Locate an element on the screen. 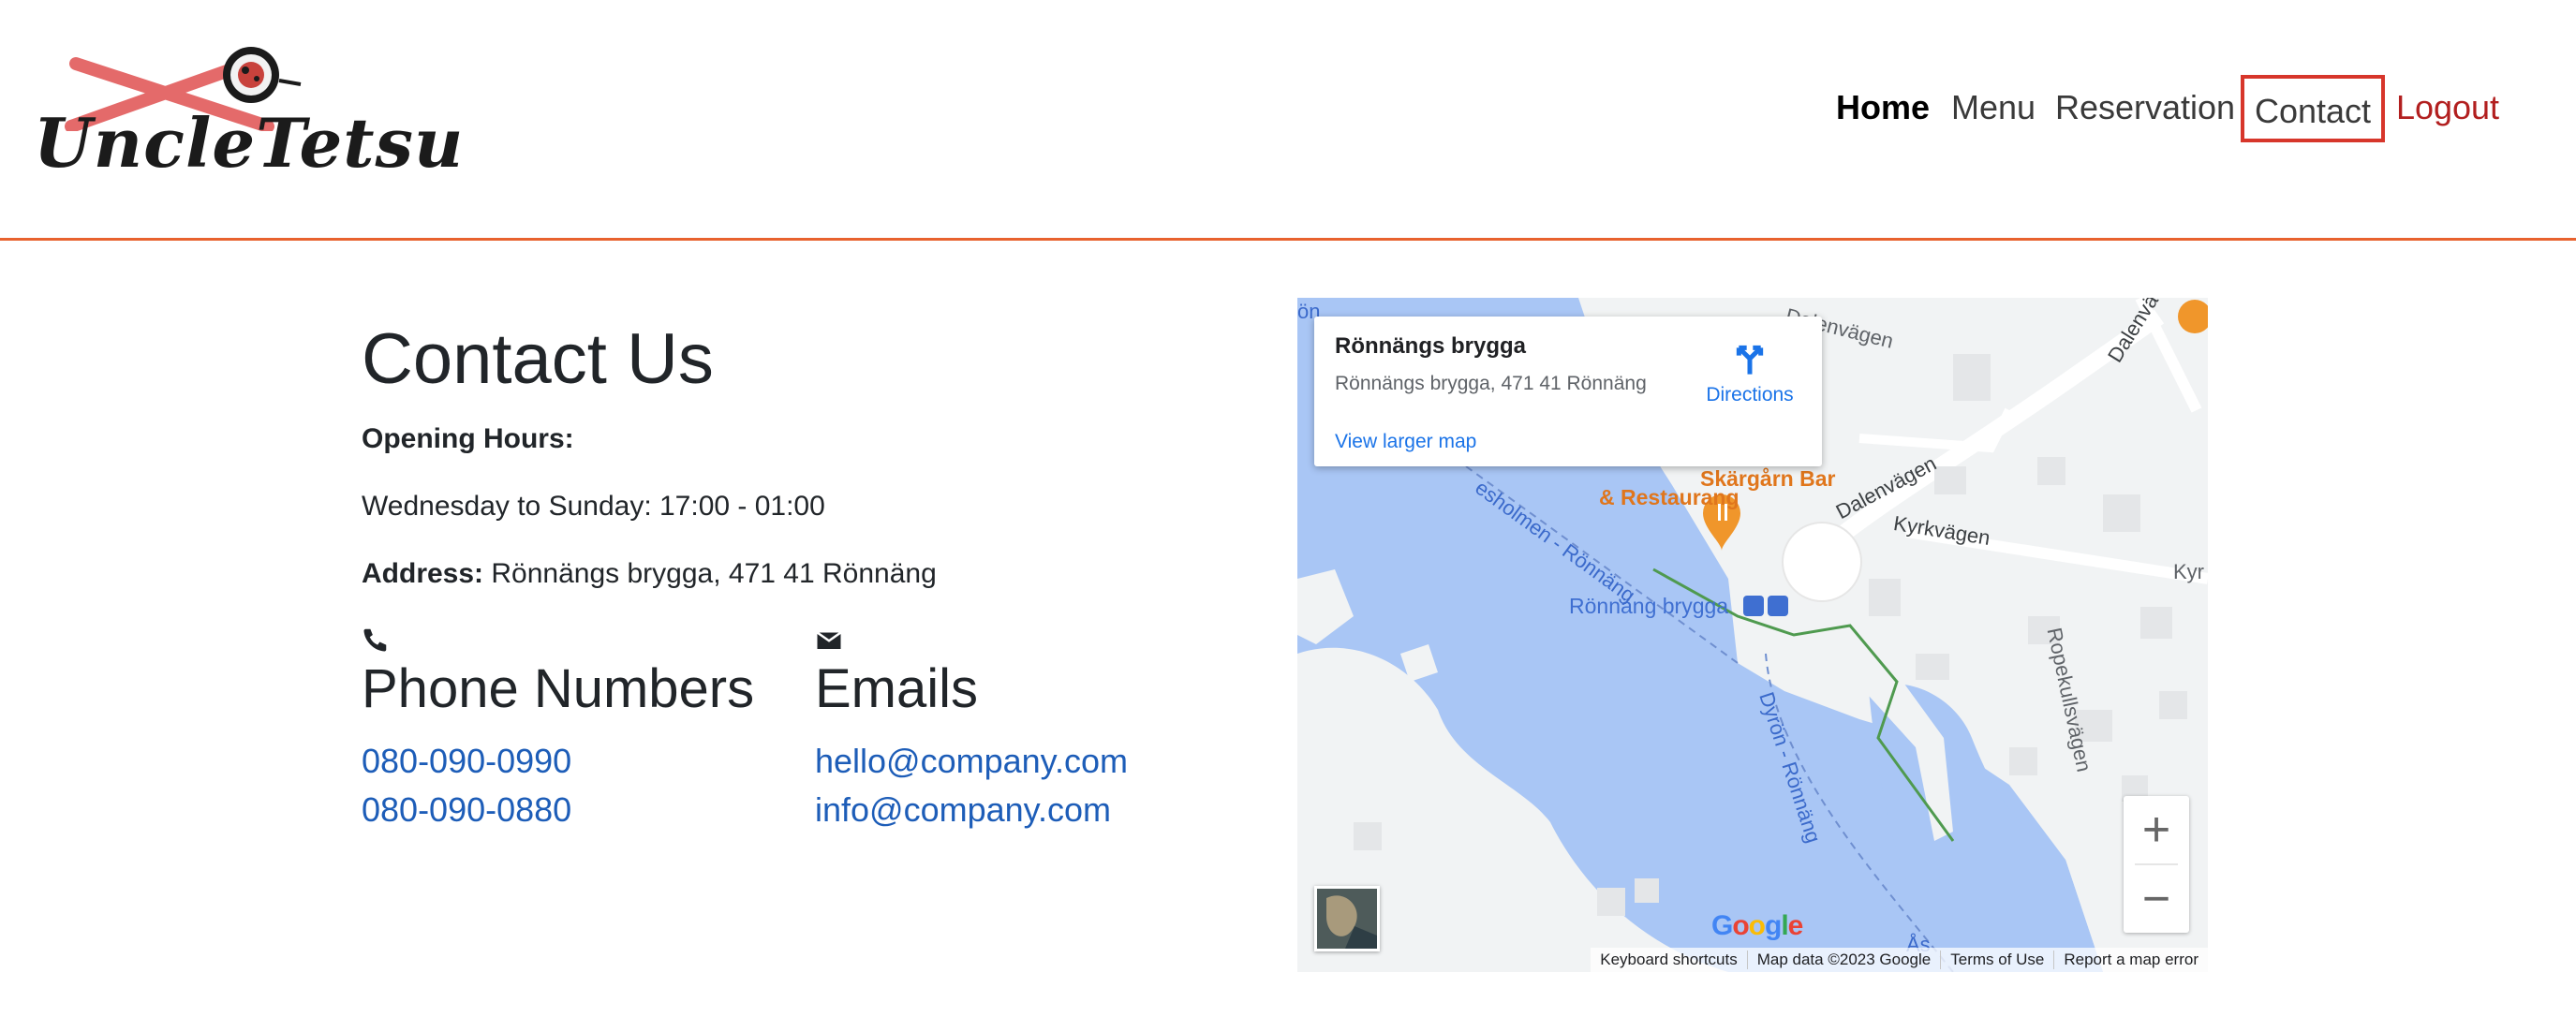 The image size is (2576, 1017). map-data-text: Map data ©2023 Google is located at coordinates (1844, 960).